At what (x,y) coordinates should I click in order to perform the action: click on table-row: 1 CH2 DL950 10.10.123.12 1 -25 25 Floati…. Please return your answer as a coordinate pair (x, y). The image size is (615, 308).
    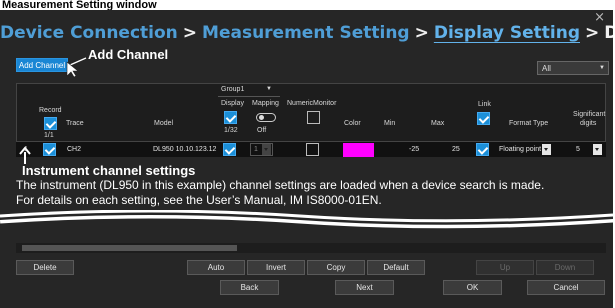
    Looking at the image, I should click on (311, 149).